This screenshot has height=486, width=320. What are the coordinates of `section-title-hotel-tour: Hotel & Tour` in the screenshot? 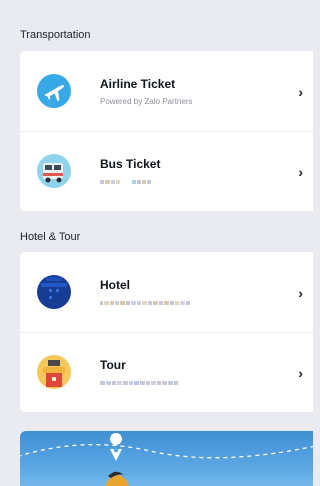 It's located at (50, 237).